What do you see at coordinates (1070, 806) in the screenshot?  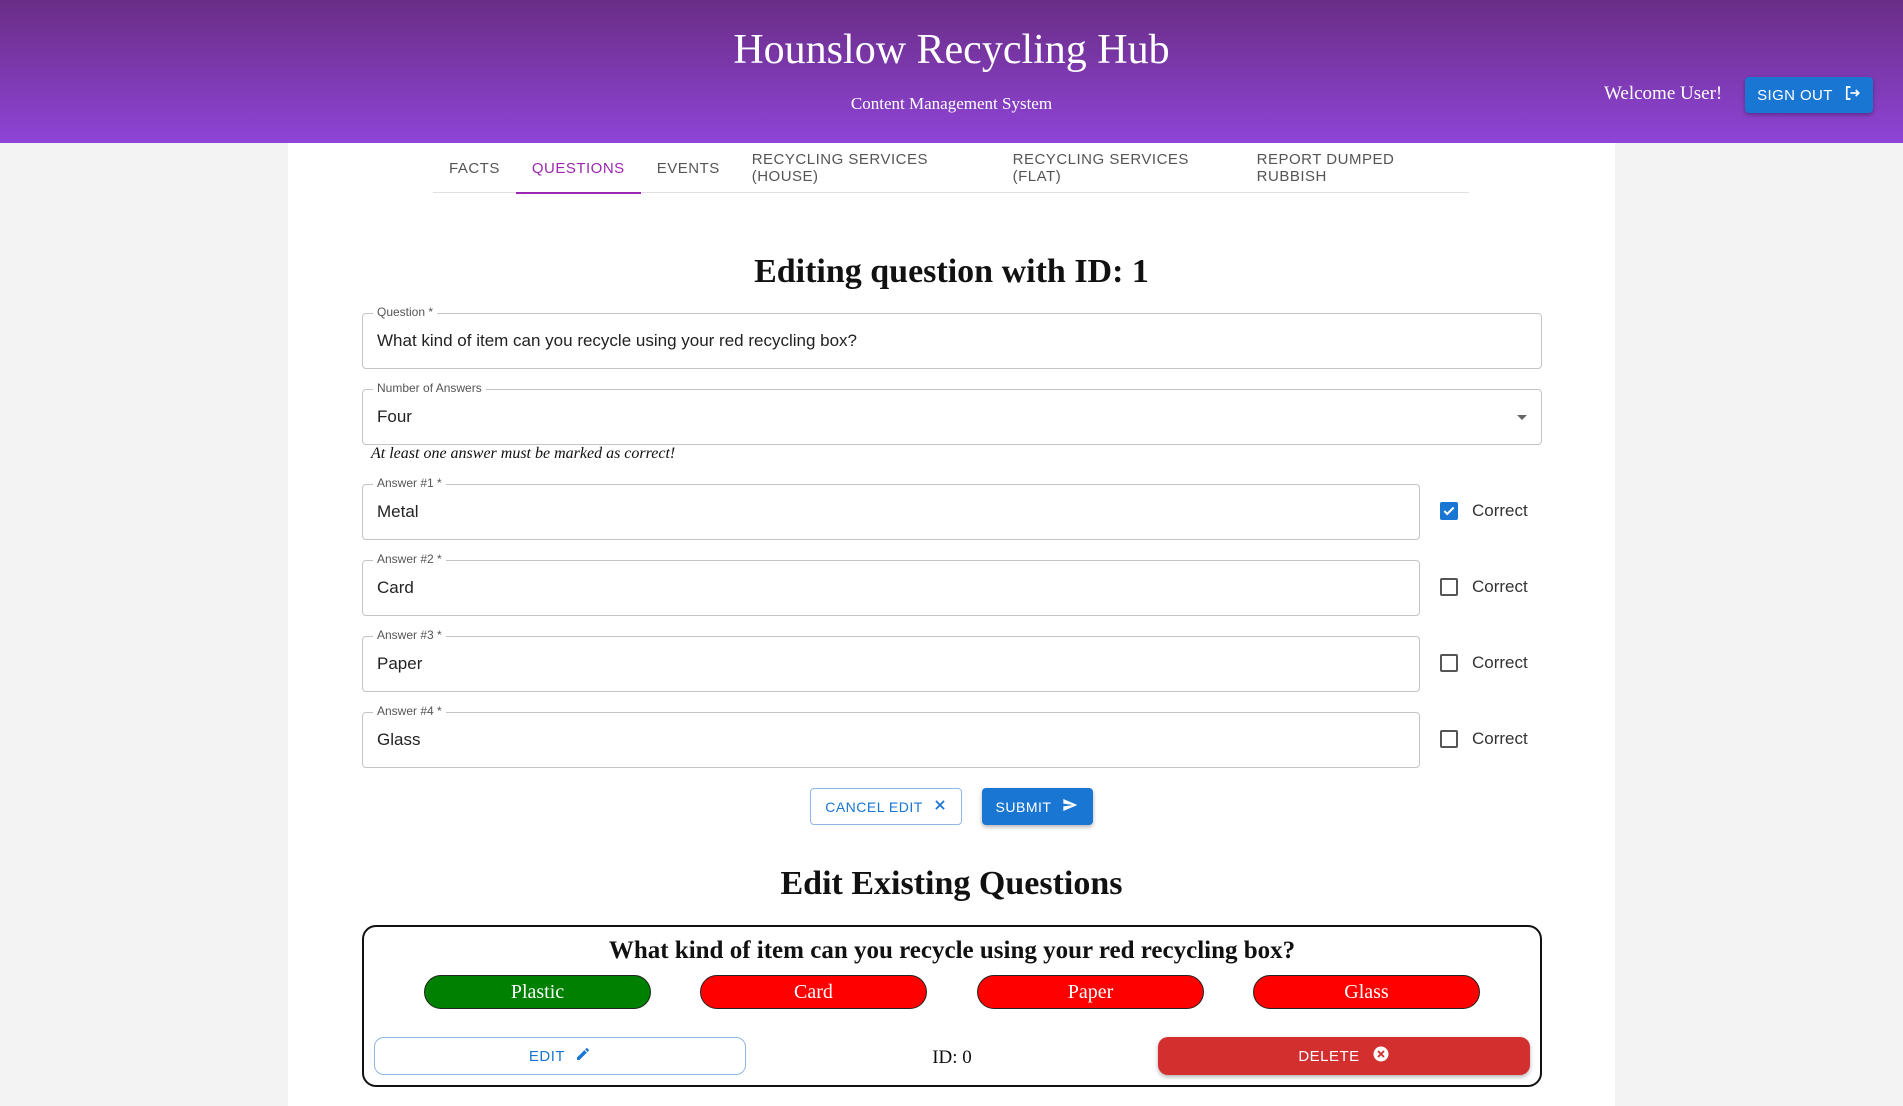 I see `send-icon` at bounding box center [1070, 806].